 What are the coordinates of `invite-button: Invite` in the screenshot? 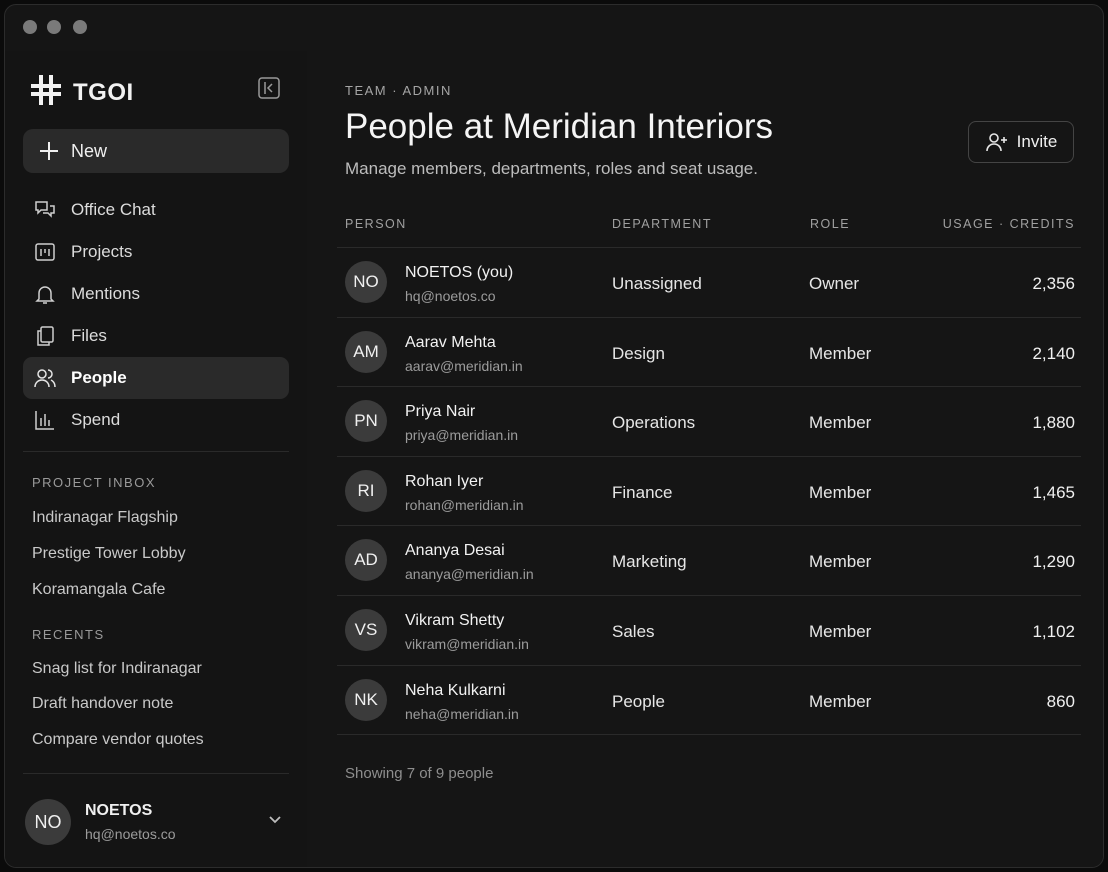 It's located at (1021, 142).